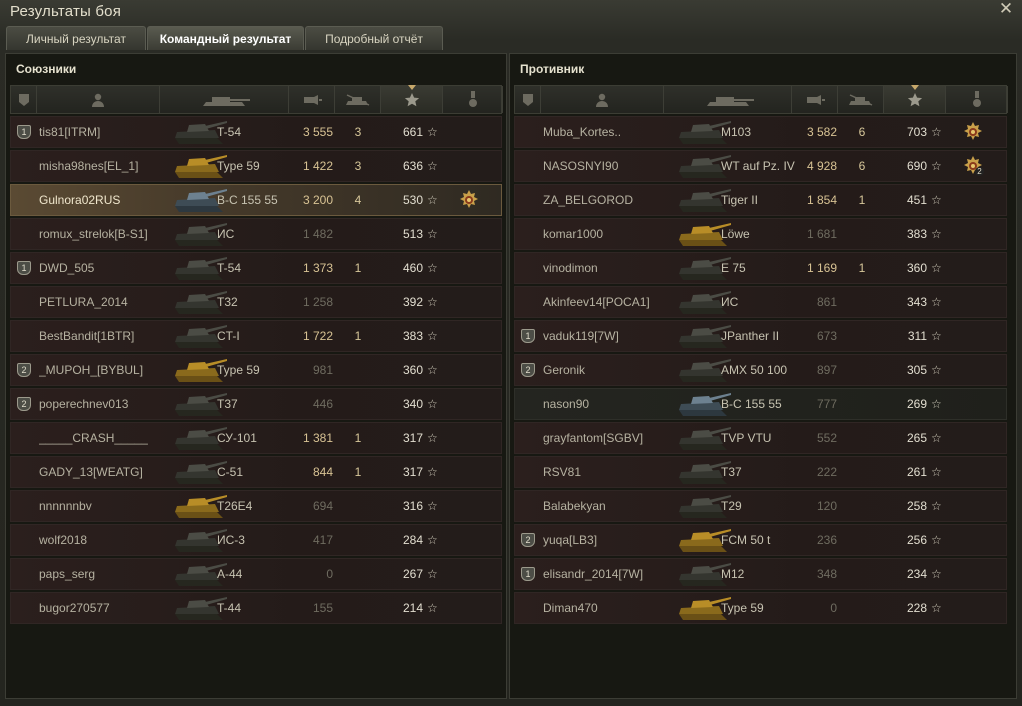 This screenshot has width=1022, height=706. What do you see at coordinates (760, 166) in the screenshot?
I see `player-row: NASOSNYI90 WT auf Pz. IV 4 928 6 690 ☆ 2` at bounding box center [760, 166].